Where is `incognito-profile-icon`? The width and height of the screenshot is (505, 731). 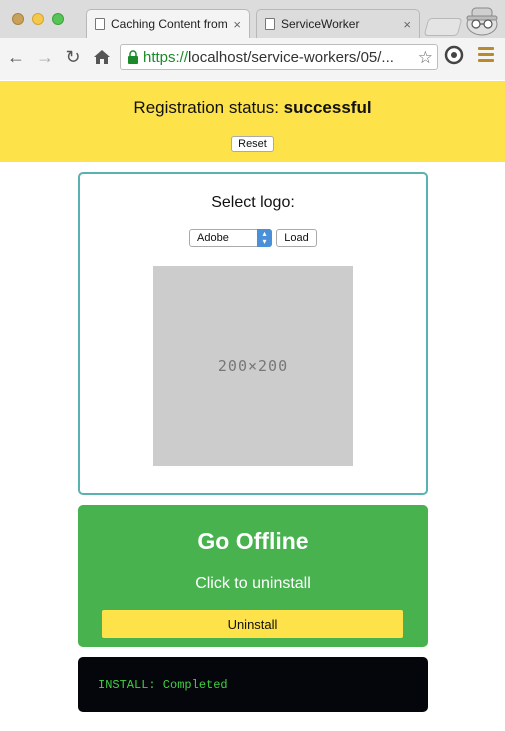
incognito-profile-icon is located at coordinates (482, 19).